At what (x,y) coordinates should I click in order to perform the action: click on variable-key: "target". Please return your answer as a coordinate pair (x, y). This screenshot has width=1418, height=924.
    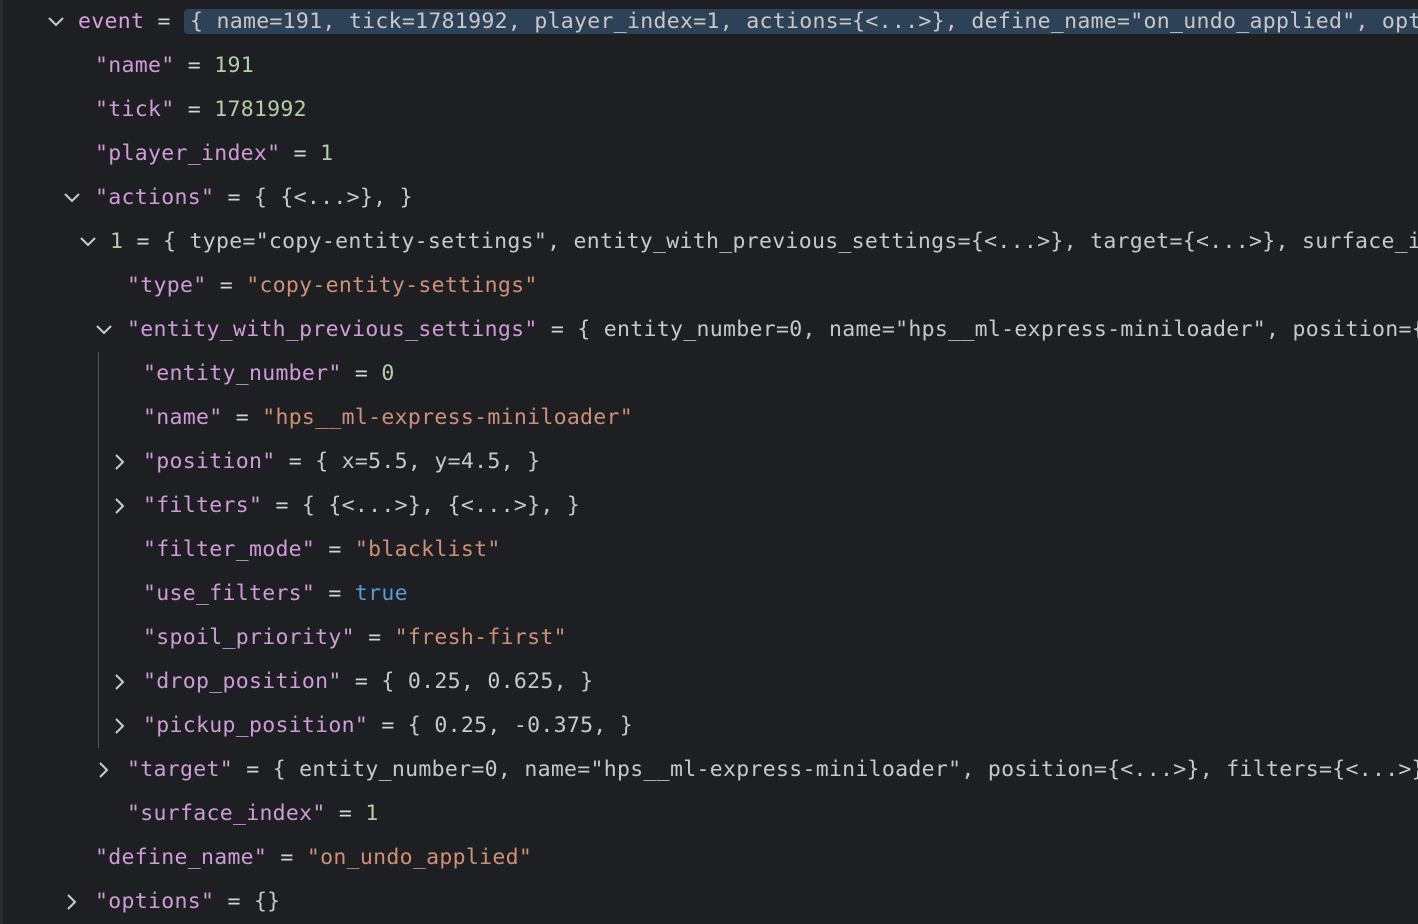
    Looking at the image, I should click on (180, 769).